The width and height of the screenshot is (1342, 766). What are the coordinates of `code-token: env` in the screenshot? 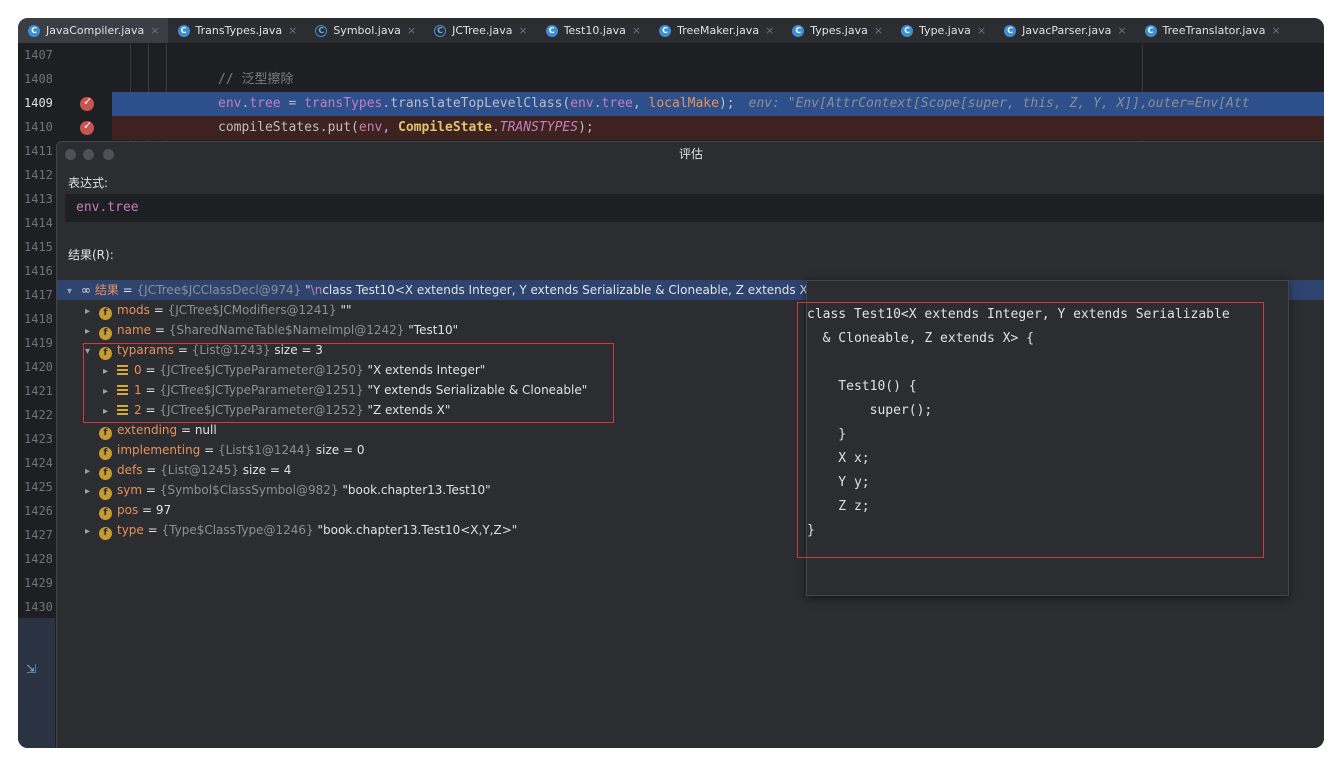 It's located at (582, 103).